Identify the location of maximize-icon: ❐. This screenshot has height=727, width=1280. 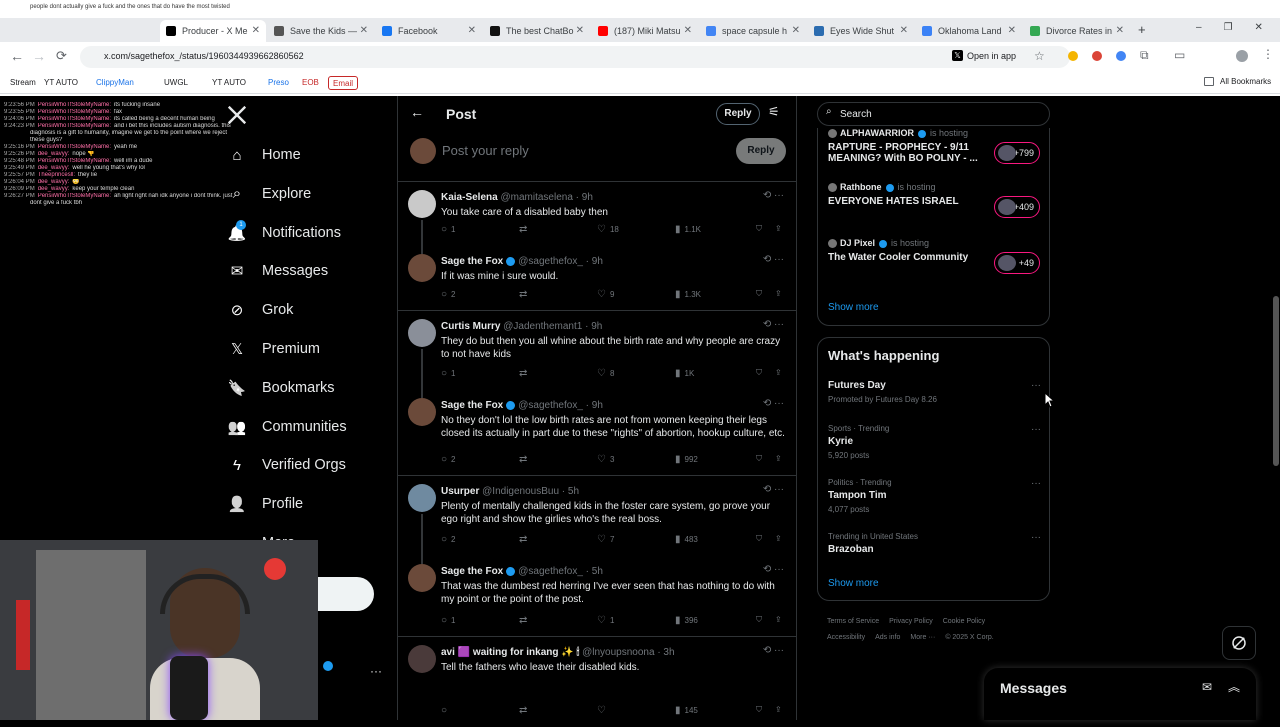
(1228, 27).